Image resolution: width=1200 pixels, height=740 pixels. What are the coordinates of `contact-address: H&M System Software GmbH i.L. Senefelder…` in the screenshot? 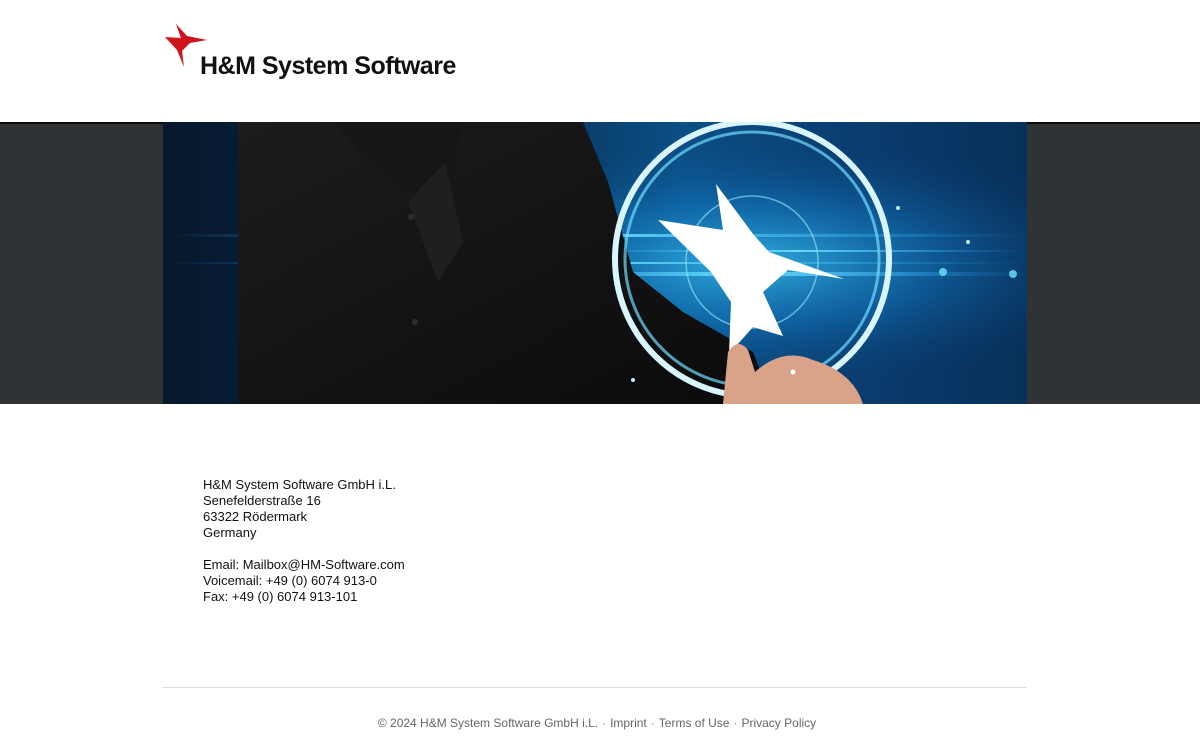 It's located at (304, 541).